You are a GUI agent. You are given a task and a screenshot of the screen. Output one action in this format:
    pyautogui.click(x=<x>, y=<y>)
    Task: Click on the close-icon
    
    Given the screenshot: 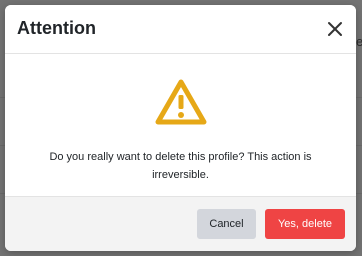 What is the action you would take?
    pyautogui.click(x=335, y=29)
    